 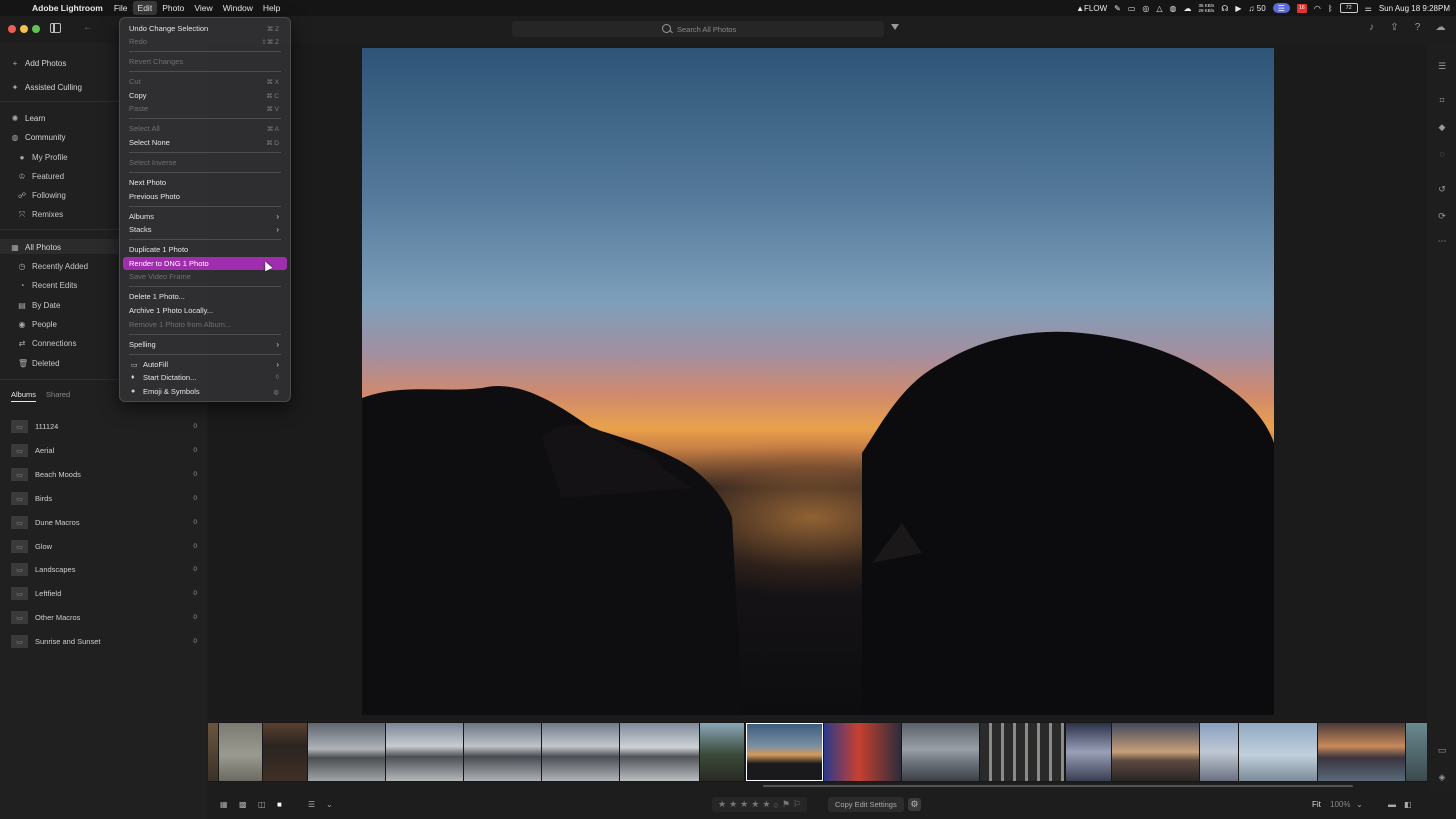 I want to click on menu-view: View, so click(x=203, y=8).